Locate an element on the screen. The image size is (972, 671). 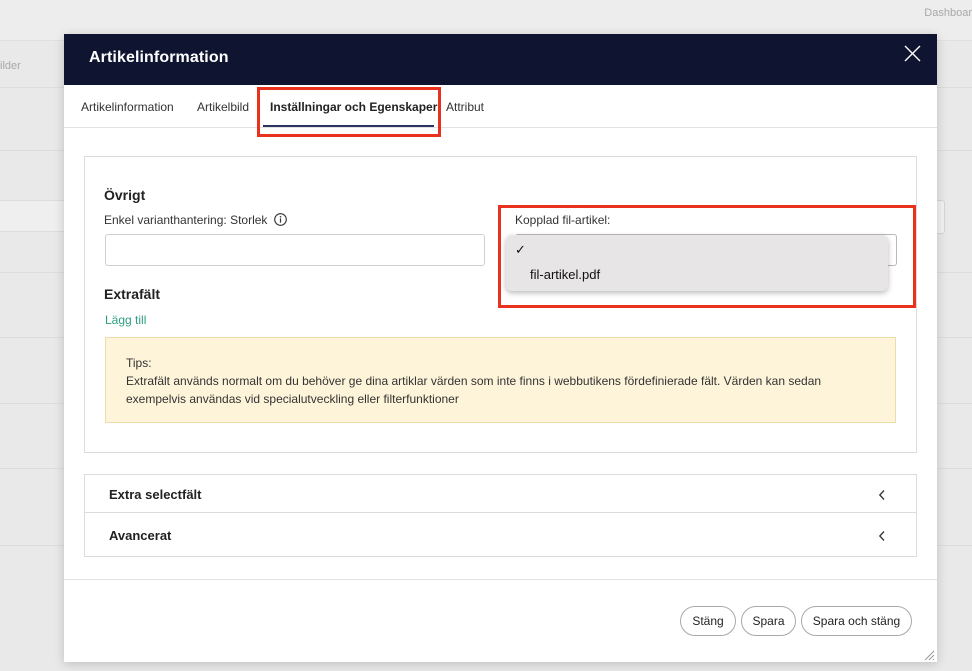
background-label: ilder is located at coordinates (10, 66).